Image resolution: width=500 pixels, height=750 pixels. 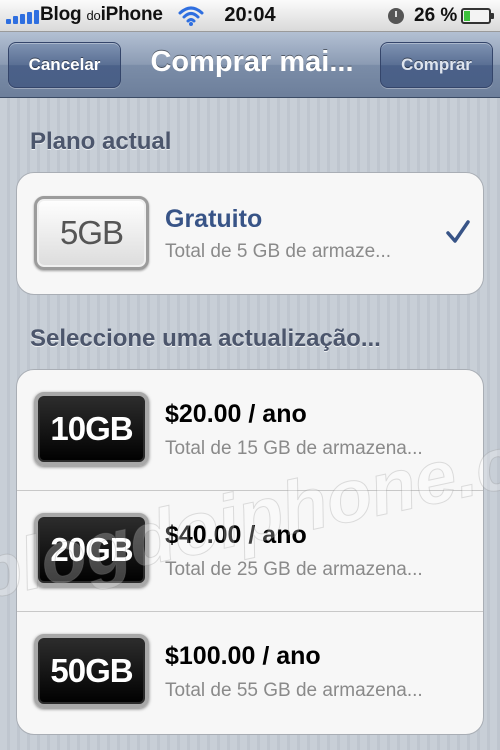 I want to click on storage-badge-icon: 5GB, so click(x=91, y=233).